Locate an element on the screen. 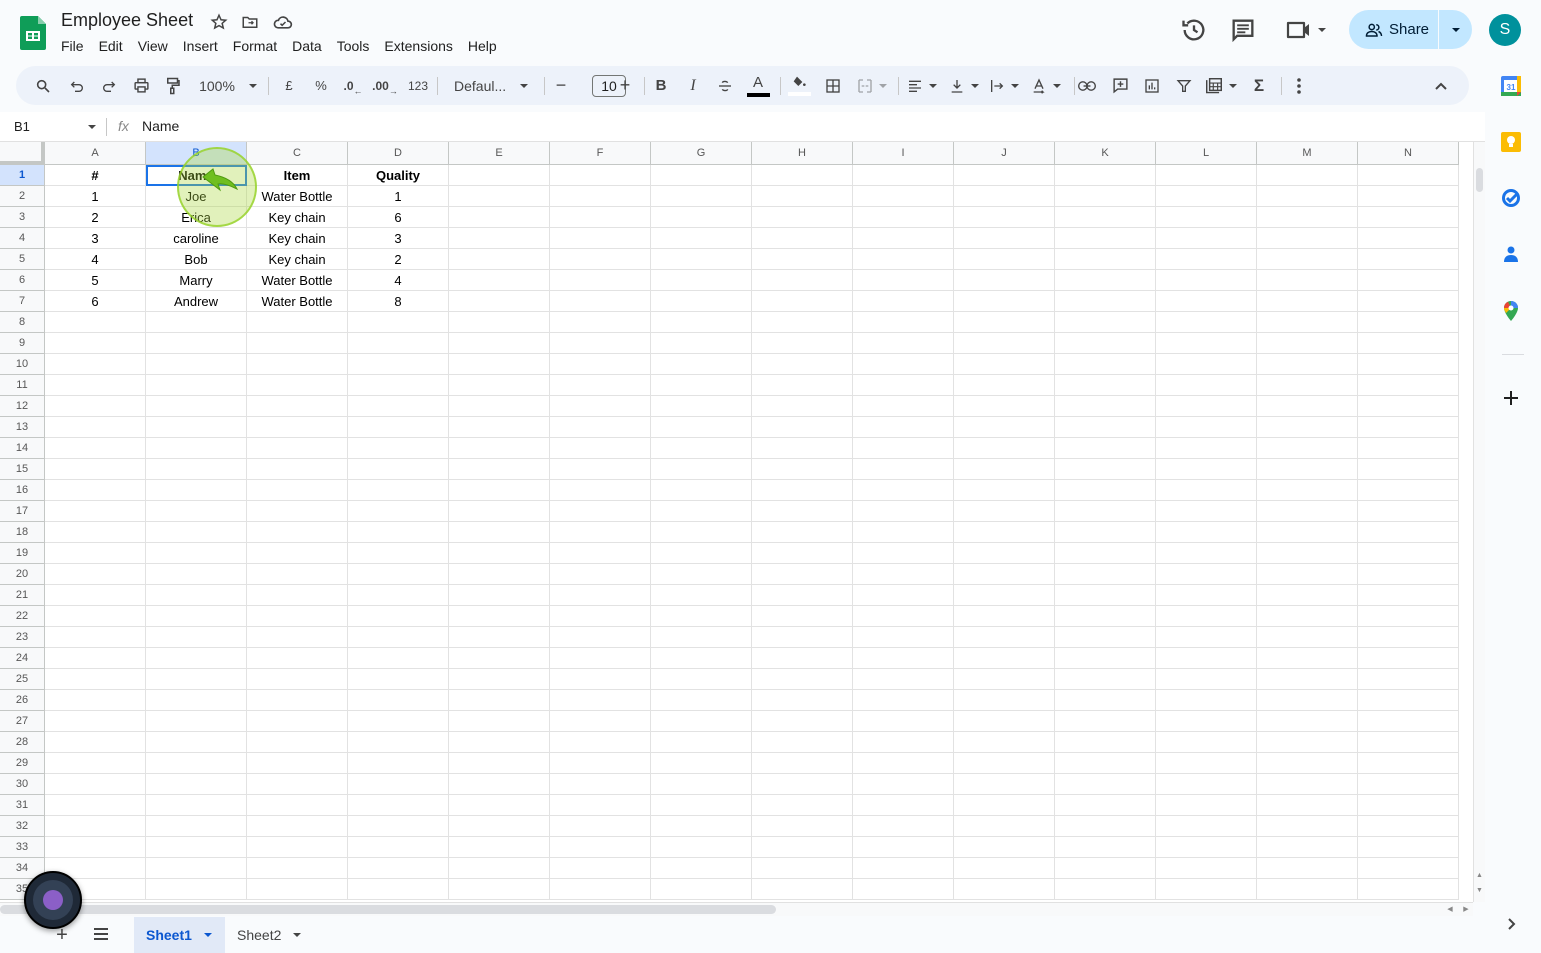 Image resolution: width=1541 pixels, height=953 pixels. cell-j14 is located at coordinates (1004, 448).